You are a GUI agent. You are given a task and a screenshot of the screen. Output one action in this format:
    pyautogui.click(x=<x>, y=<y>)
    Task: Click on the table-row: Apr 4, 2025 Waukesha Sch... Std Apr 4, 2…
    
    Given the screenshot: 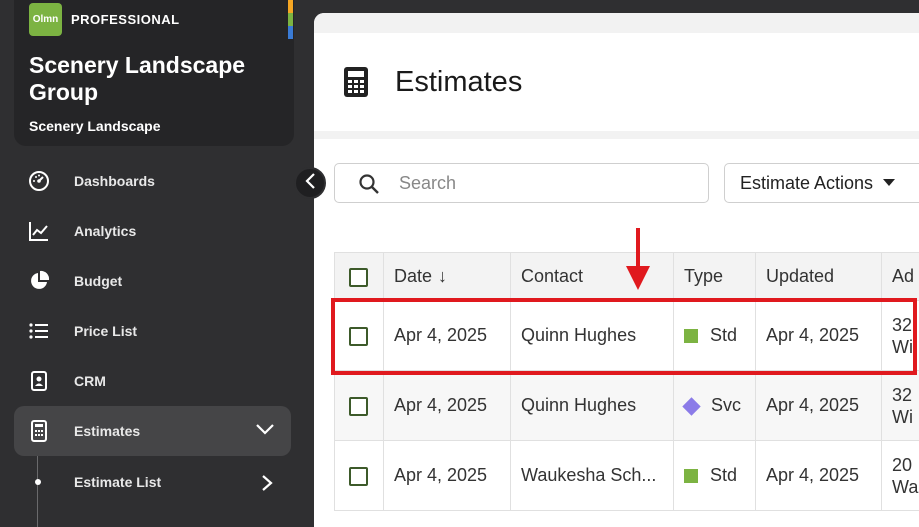 What is the action you would take?
    pyautogui.click(x=626, y=475)
    